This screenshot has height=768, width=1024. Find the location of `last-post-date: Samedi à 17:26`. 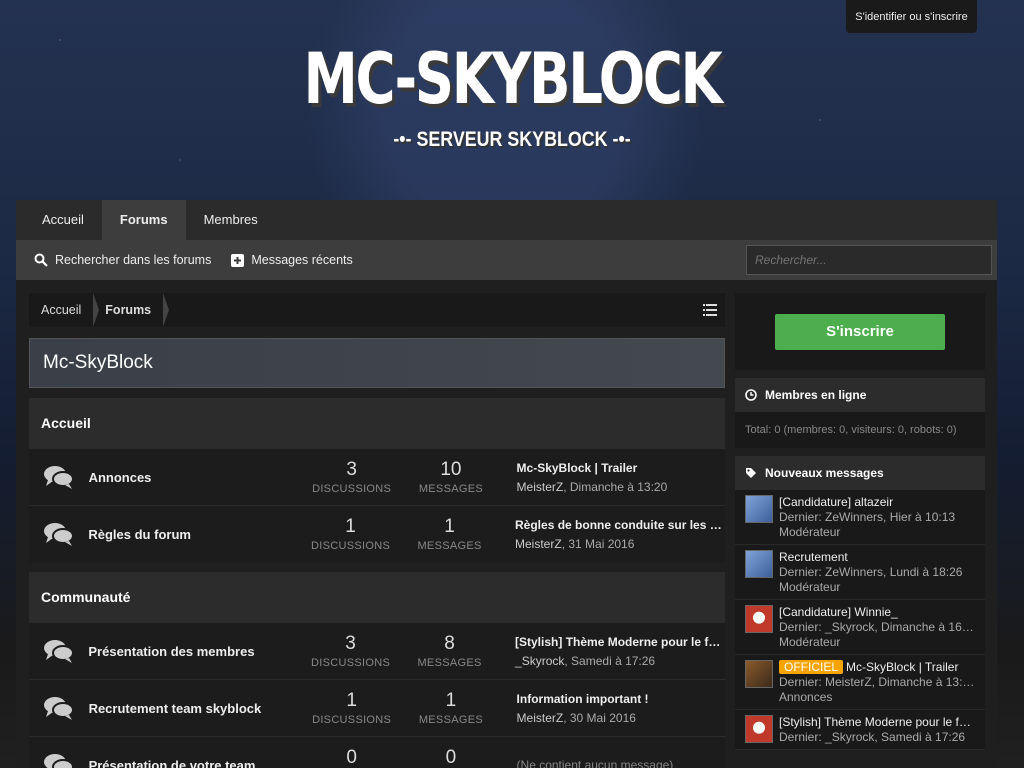

last-post-date: Samedi à 17:26 is located at coordinates (613, 660).